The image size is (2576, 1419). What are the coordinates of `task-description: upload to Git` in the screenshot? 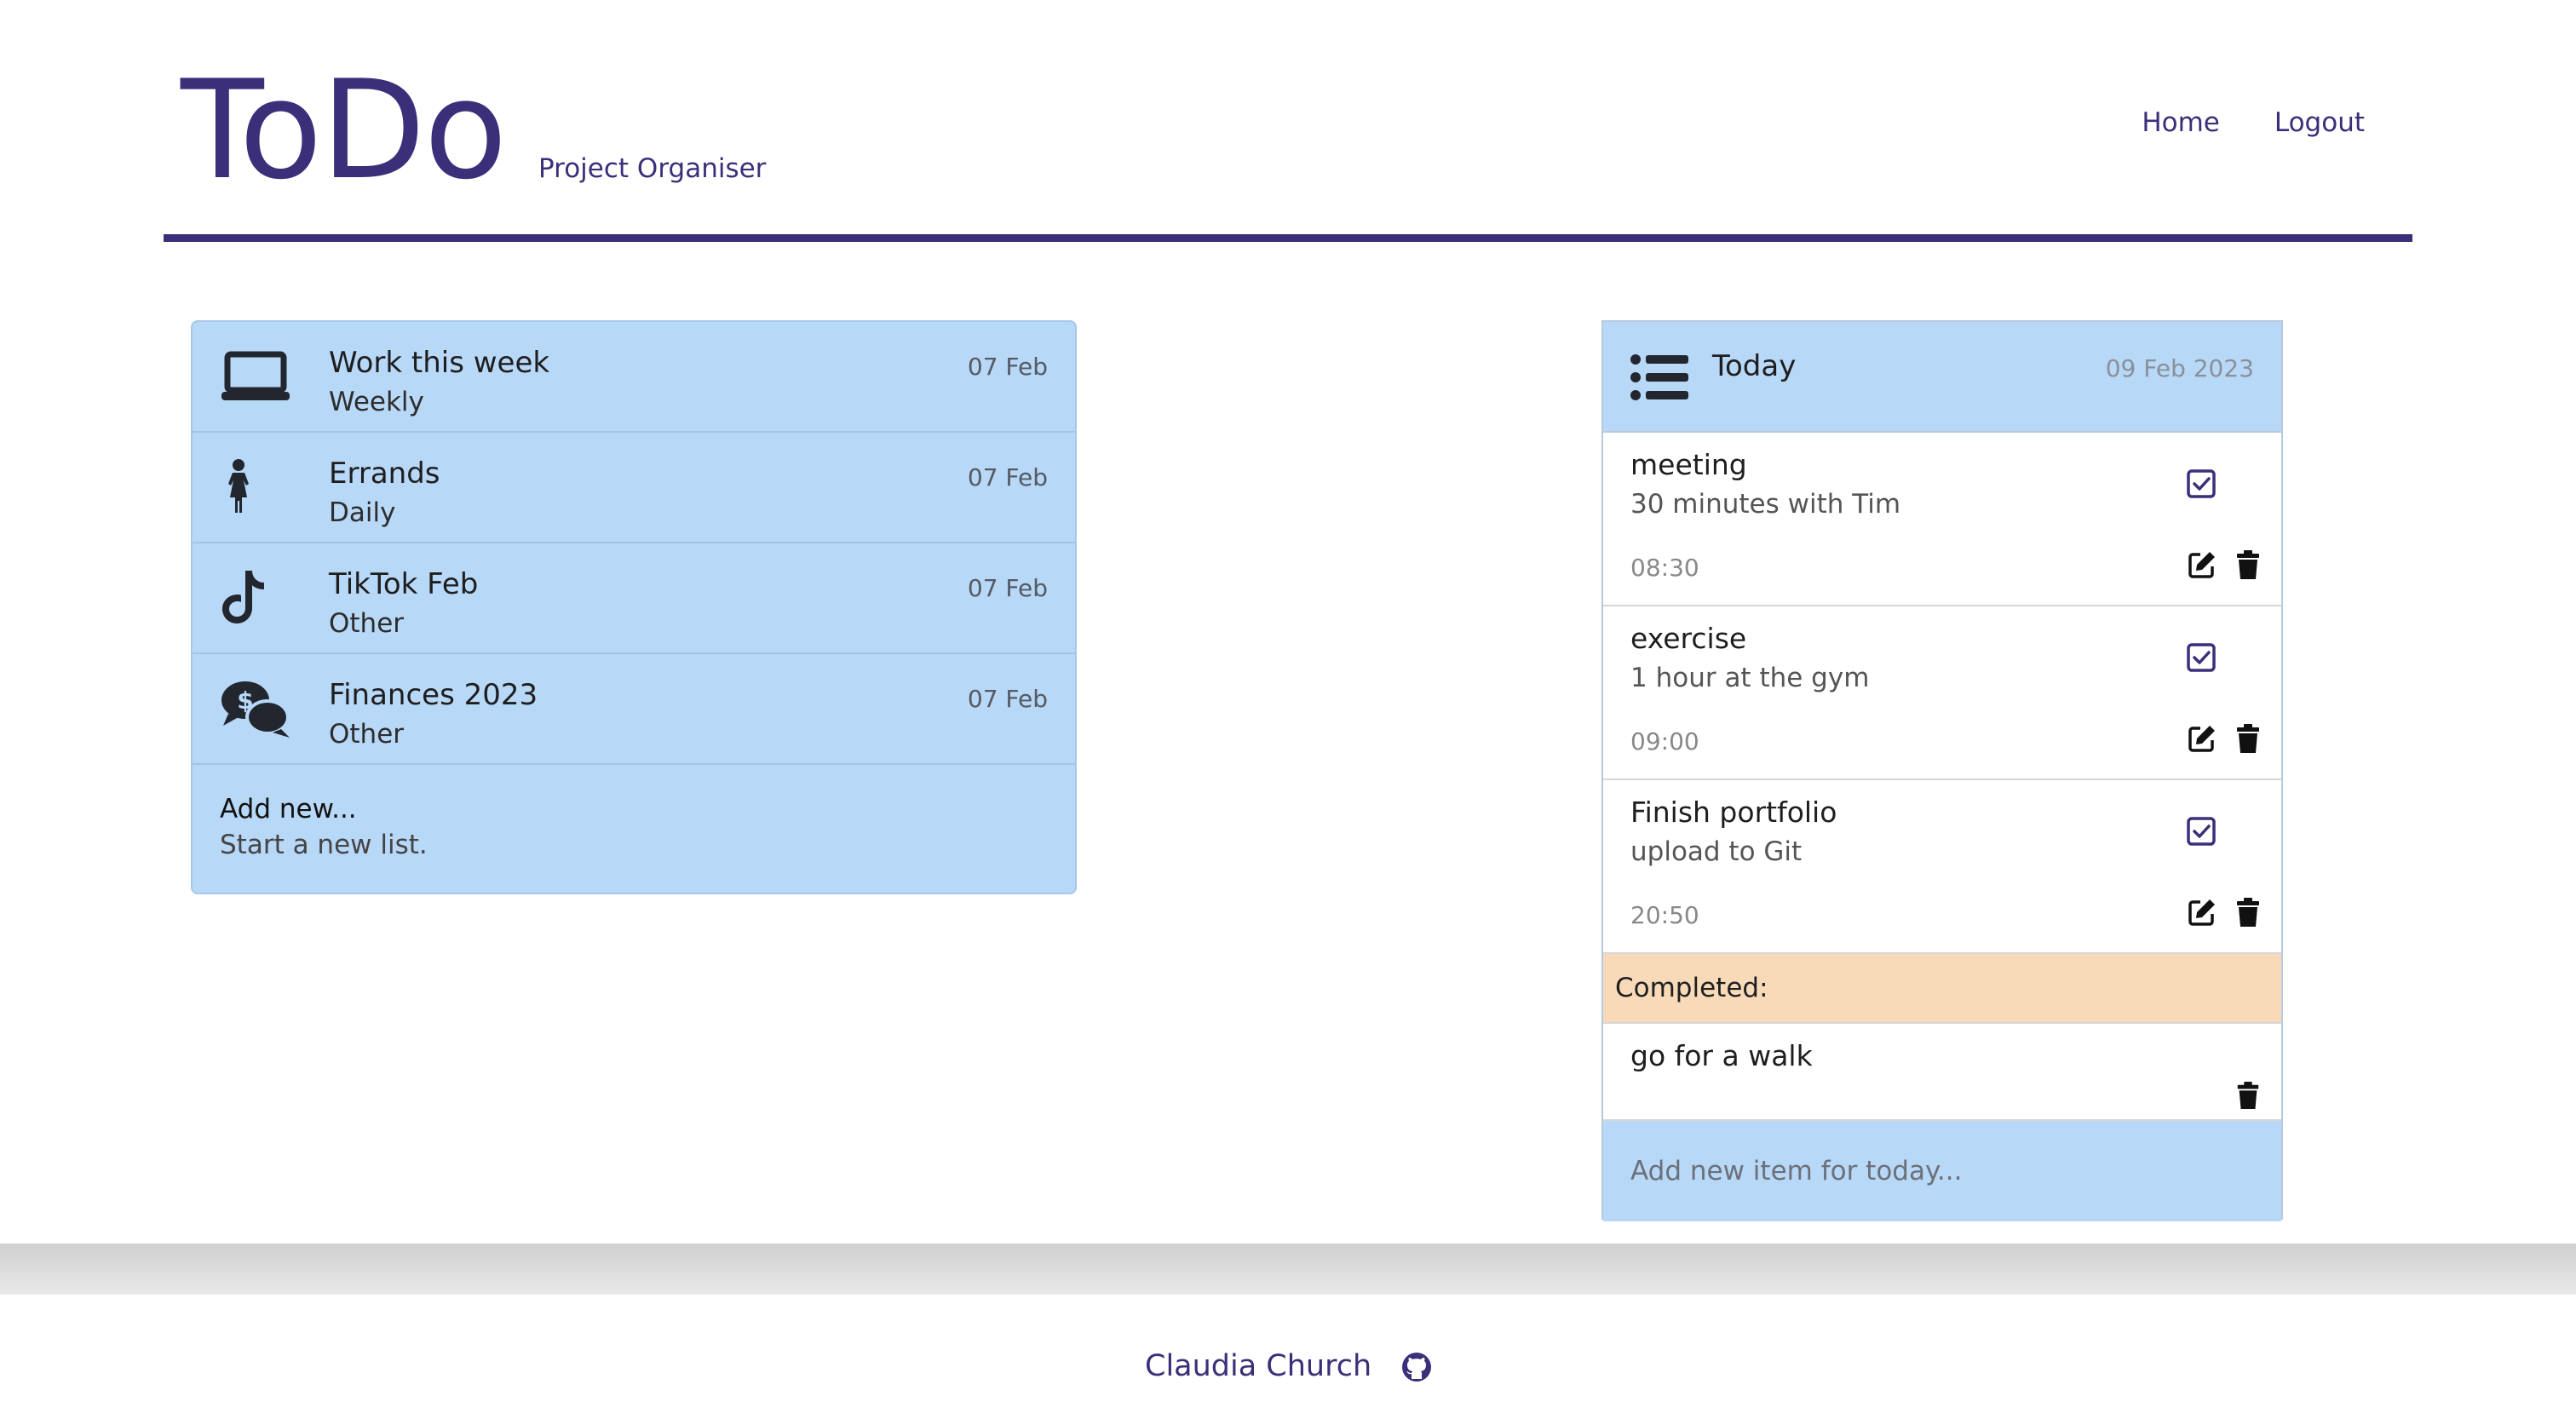 It's located at (1717, 852).